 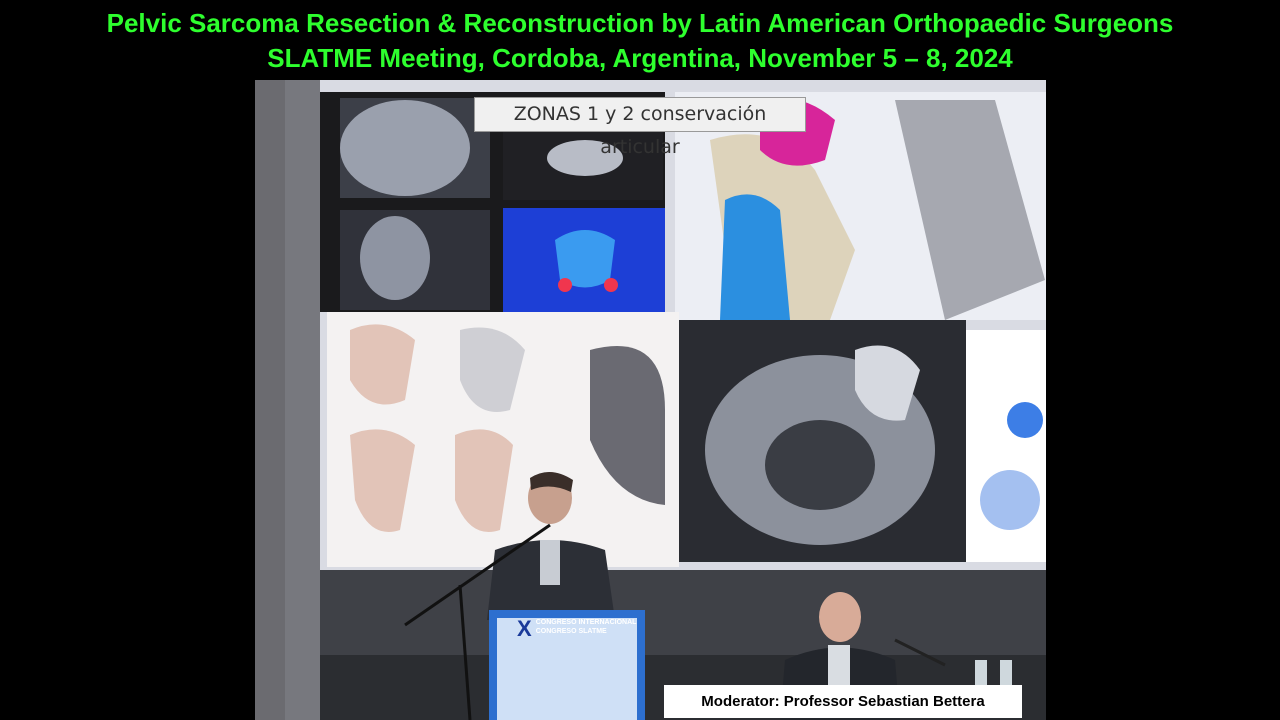 What do you see at coordinates (843, 701) in the screenshot?
I see `moderator-caption: Moderator: Professor Sebastian Bettera` at bounding box center [843, 701].